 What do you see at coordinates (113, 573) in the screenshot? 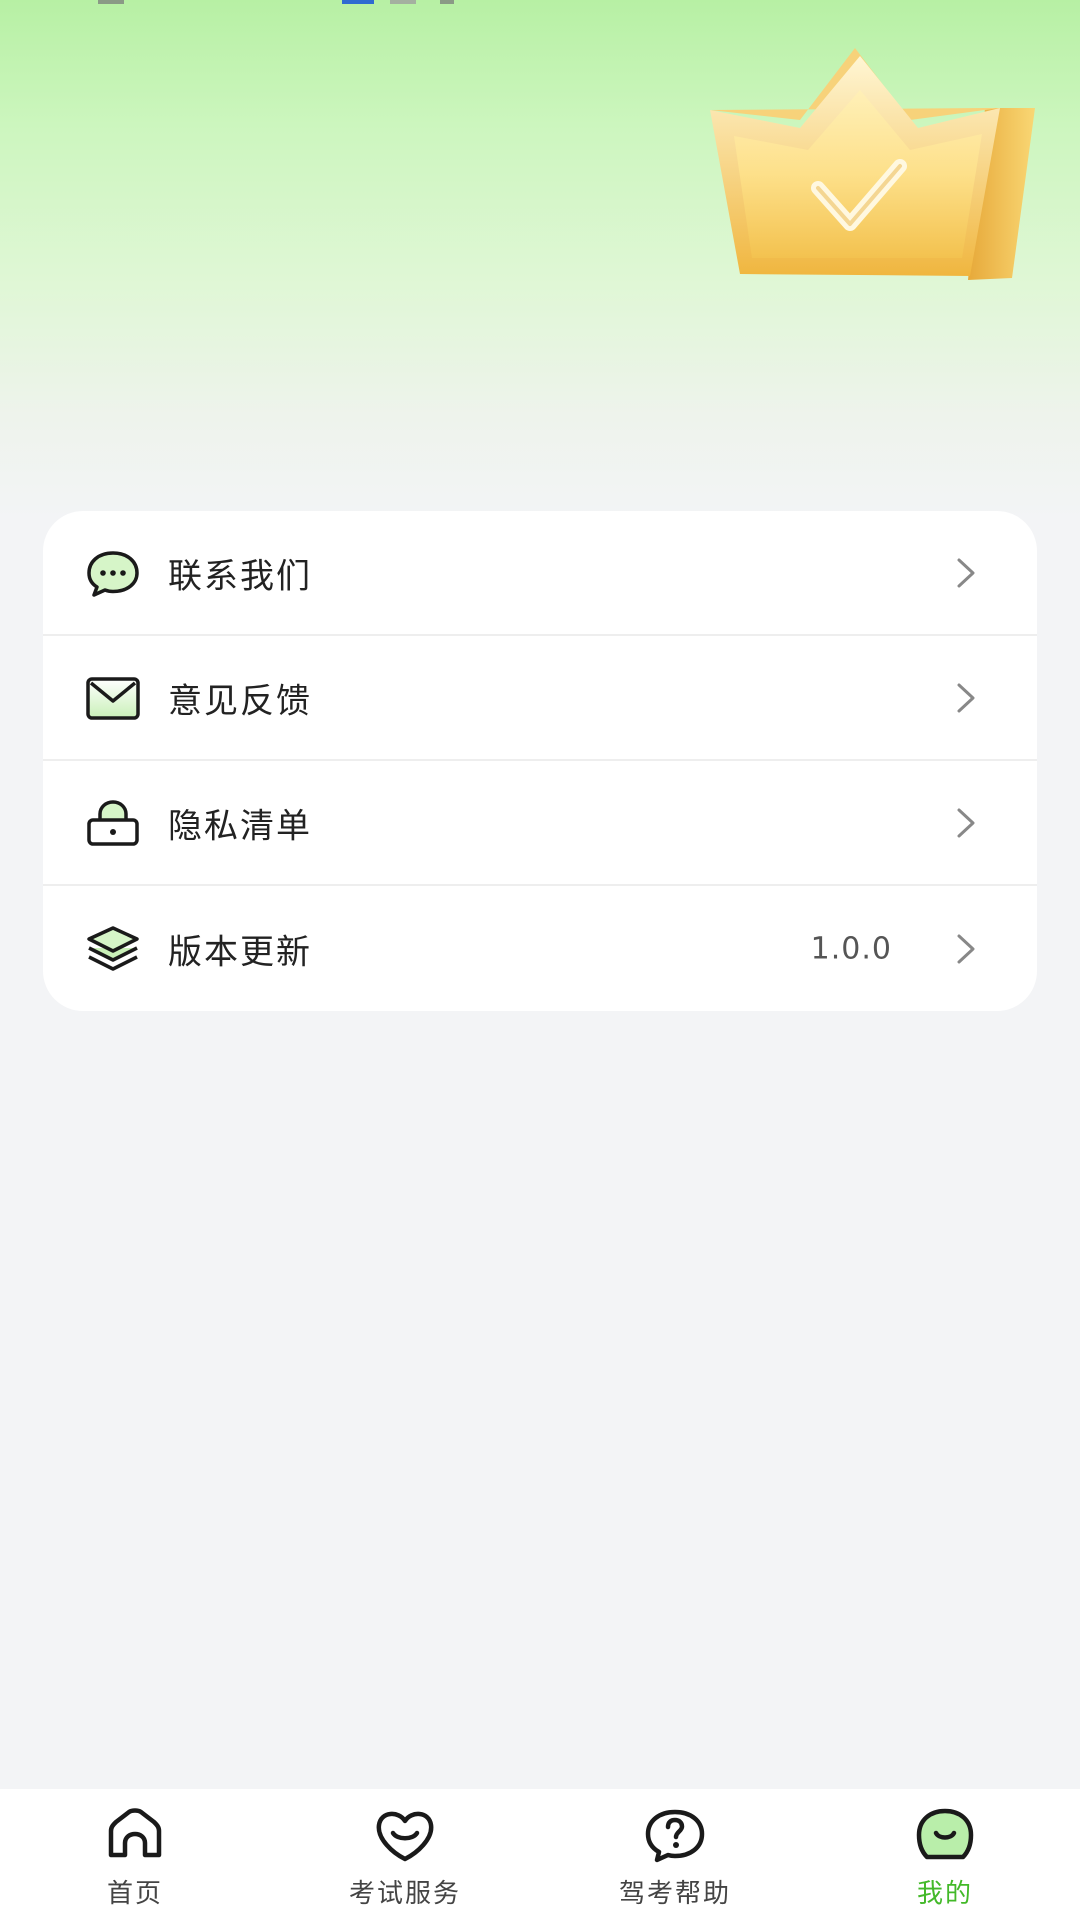
I see `chat-bubble-icon` at bounding box center [113, 573].